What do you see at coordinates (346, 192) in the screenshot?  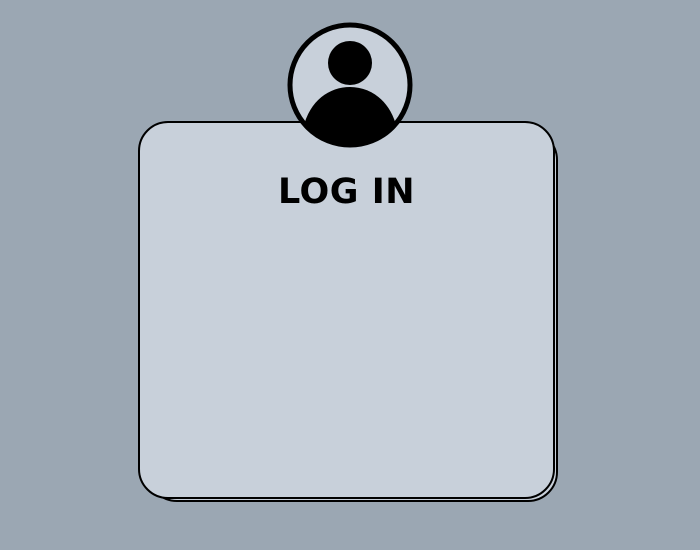 I see `login-title: LOG IN` at bounding box center [346, 192].